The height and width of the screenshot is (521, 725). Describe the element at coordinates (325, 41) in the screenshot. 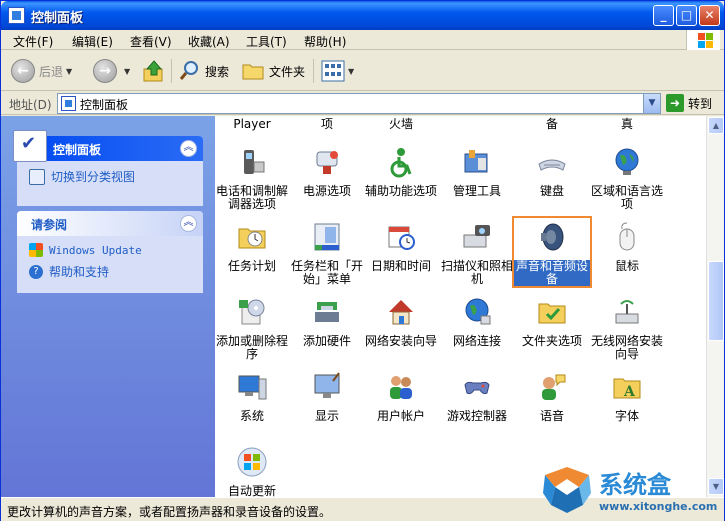

I see `menu-help: 帮助(H)` at that location.